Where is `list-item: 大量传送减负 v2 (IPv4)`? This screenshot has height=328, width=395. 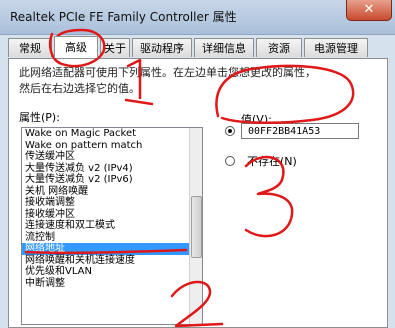 list-item: 大量传送减负 v2 (IPv4) is located at coordinates (112, 169).